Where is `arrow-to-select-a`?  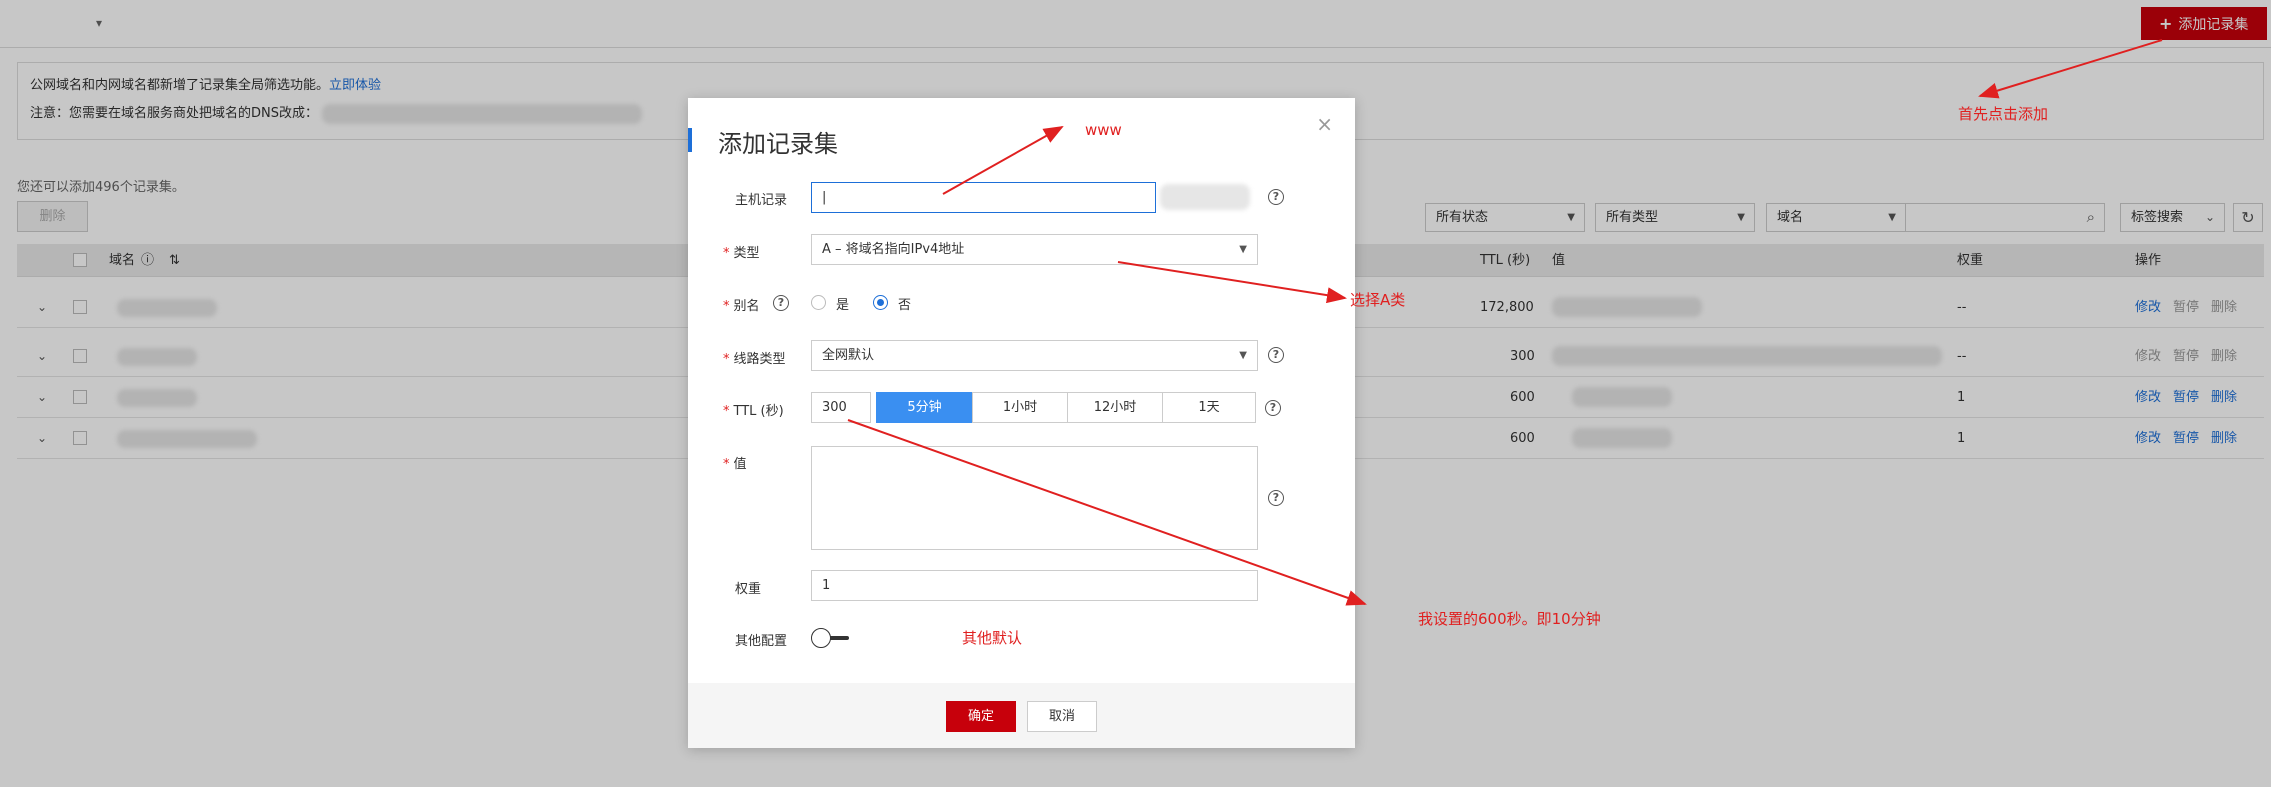 arrow-to-select-a is located at coordinates (1232, 282).